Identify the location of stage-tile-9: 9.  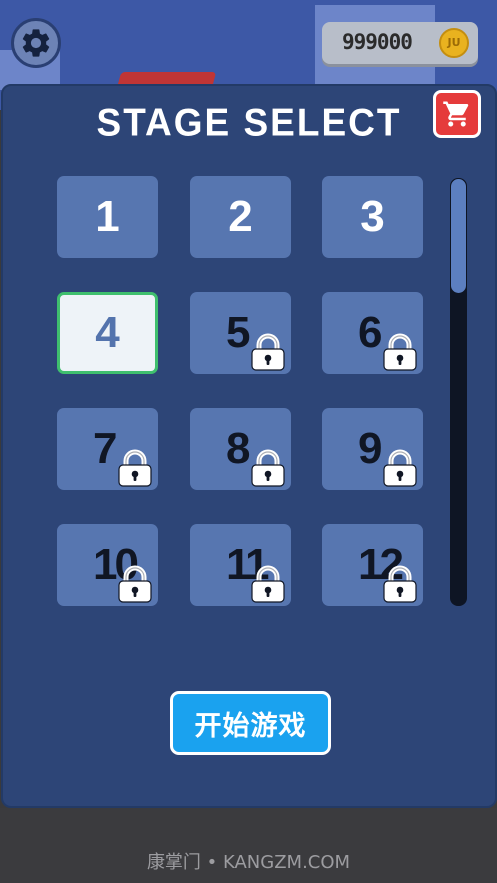
(372, 449).